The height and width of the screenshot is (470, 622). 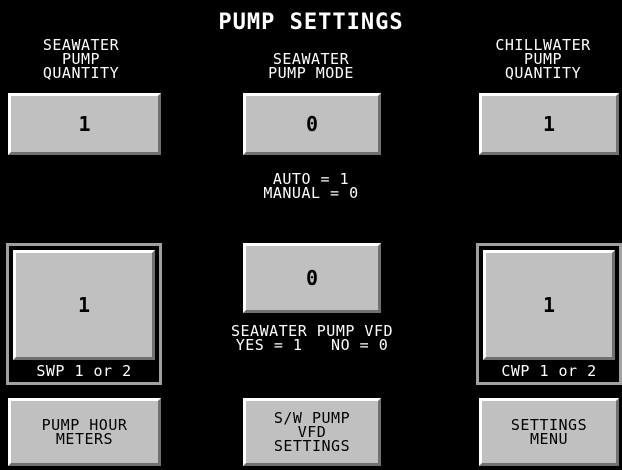 I want to click on cwp-select-button: 1, so click(x=549, y=305).